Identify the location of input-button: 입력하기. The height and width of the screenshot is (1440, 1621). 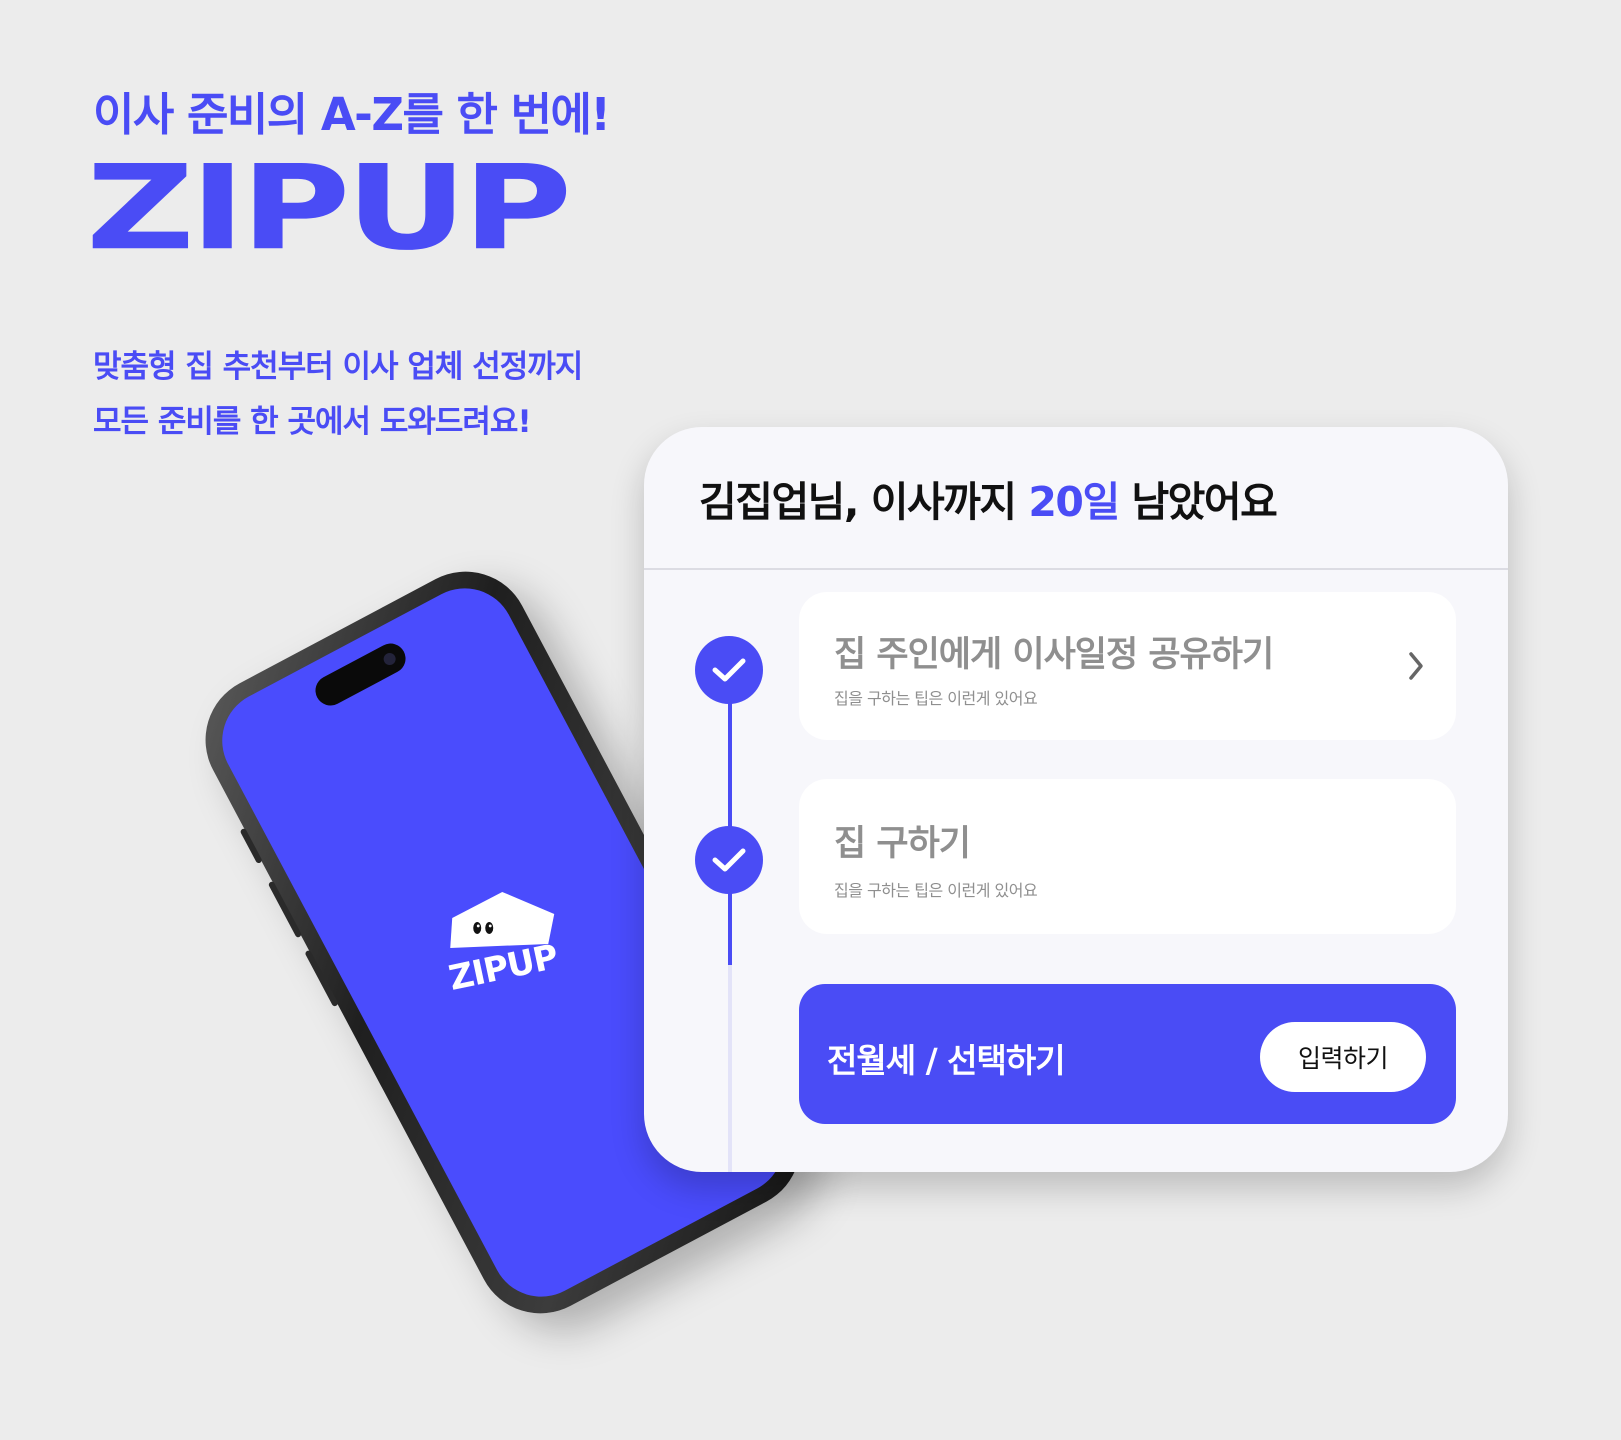
(1343, 1057).